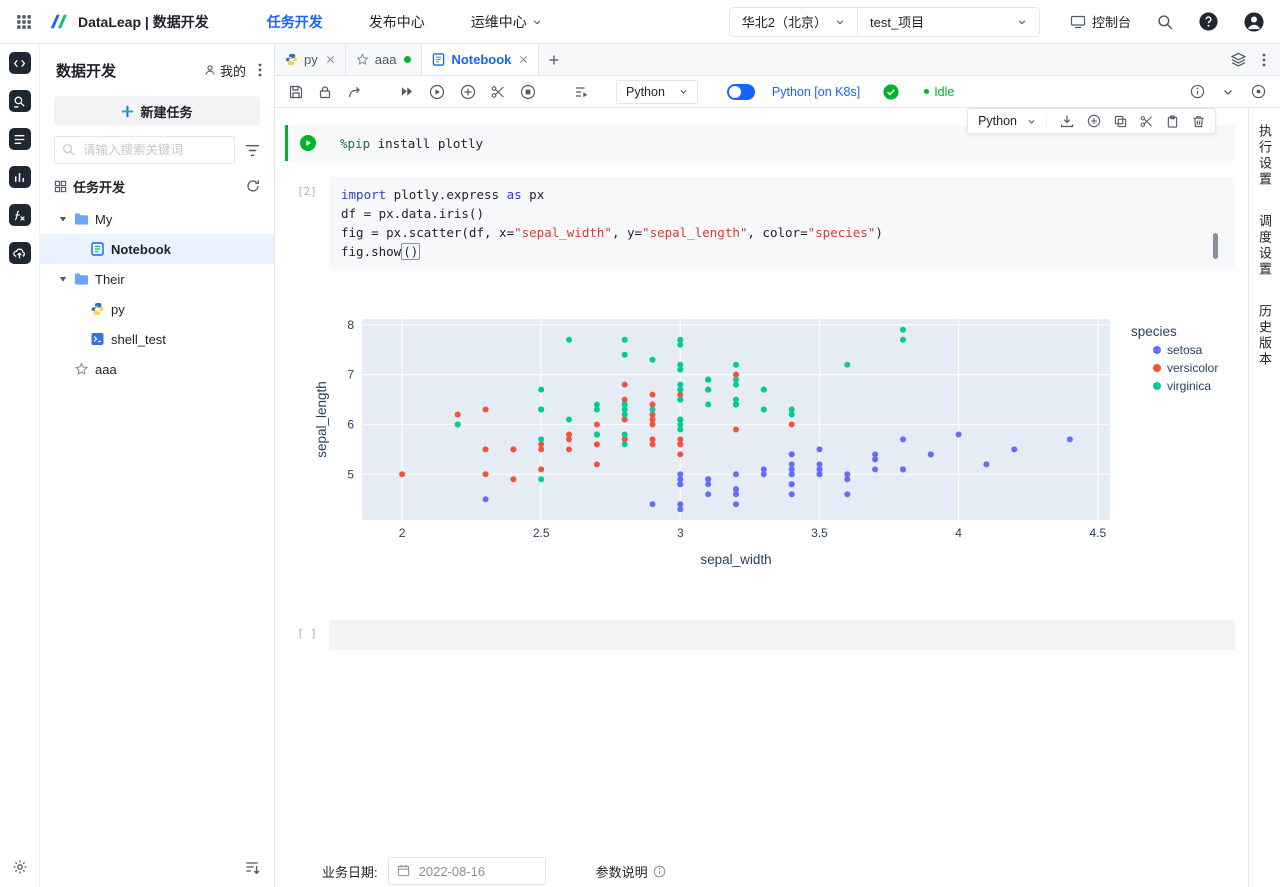  What do you see at coordinates (157, 369) in the screenshot?
I see `tree-item-aaa: aaa` at bounding box center [157, 369].